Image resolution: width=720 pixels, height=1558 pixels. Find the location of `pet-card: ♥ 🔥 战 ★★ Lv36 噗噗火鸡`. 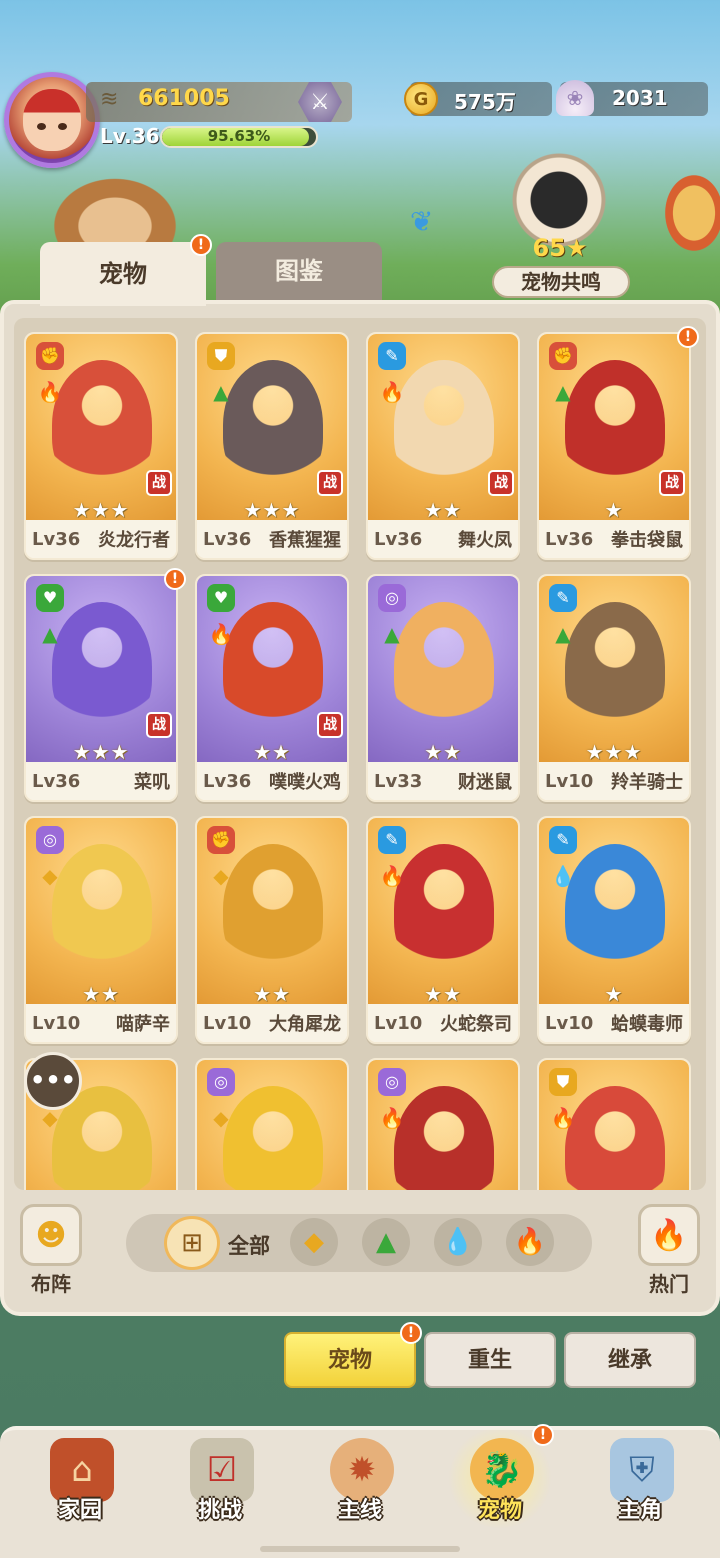

pet-card: ♥ 🔥 战 ★★ Lv36 噗噗火鸡 is located at coordinates (272, 688).